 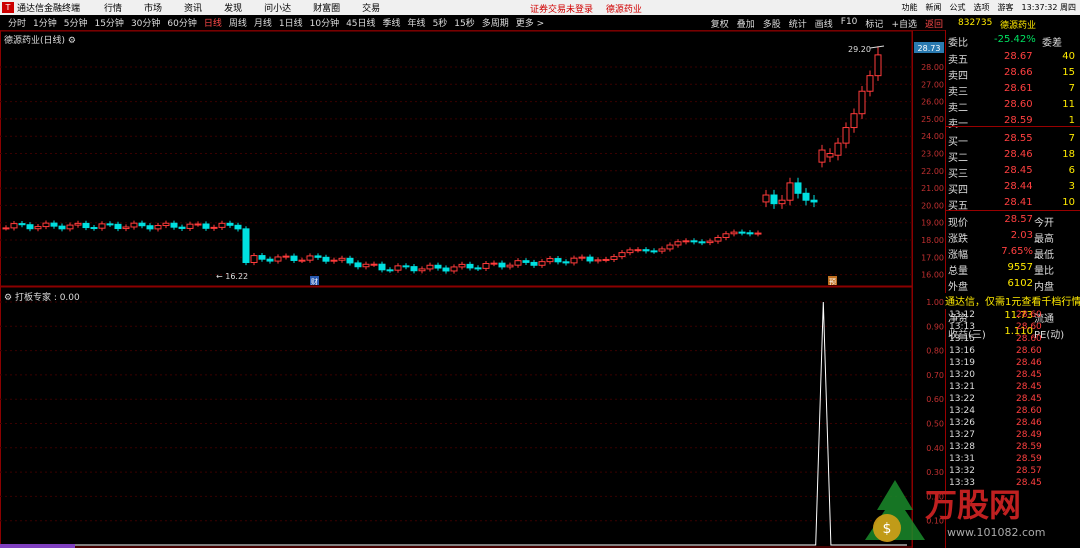 I want to click on stock-name: 德源药业, so click(x=1018, y=26).